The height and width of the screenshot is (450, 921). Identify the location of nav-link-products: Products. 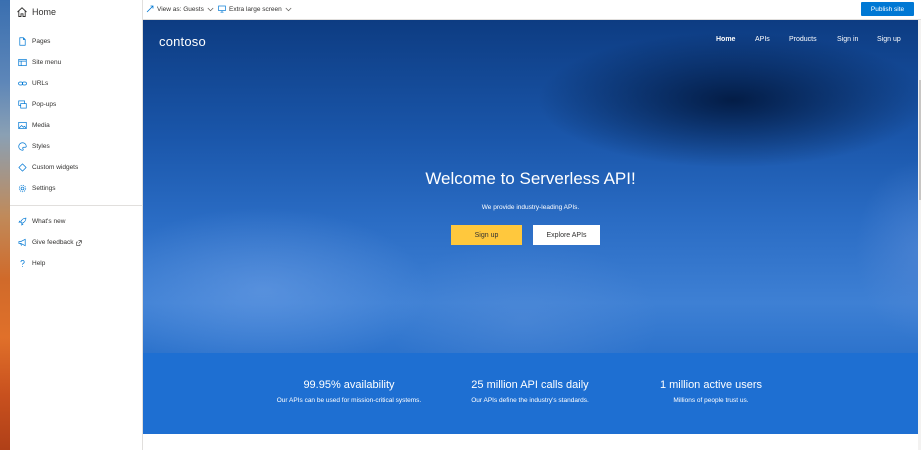
(803, 39).